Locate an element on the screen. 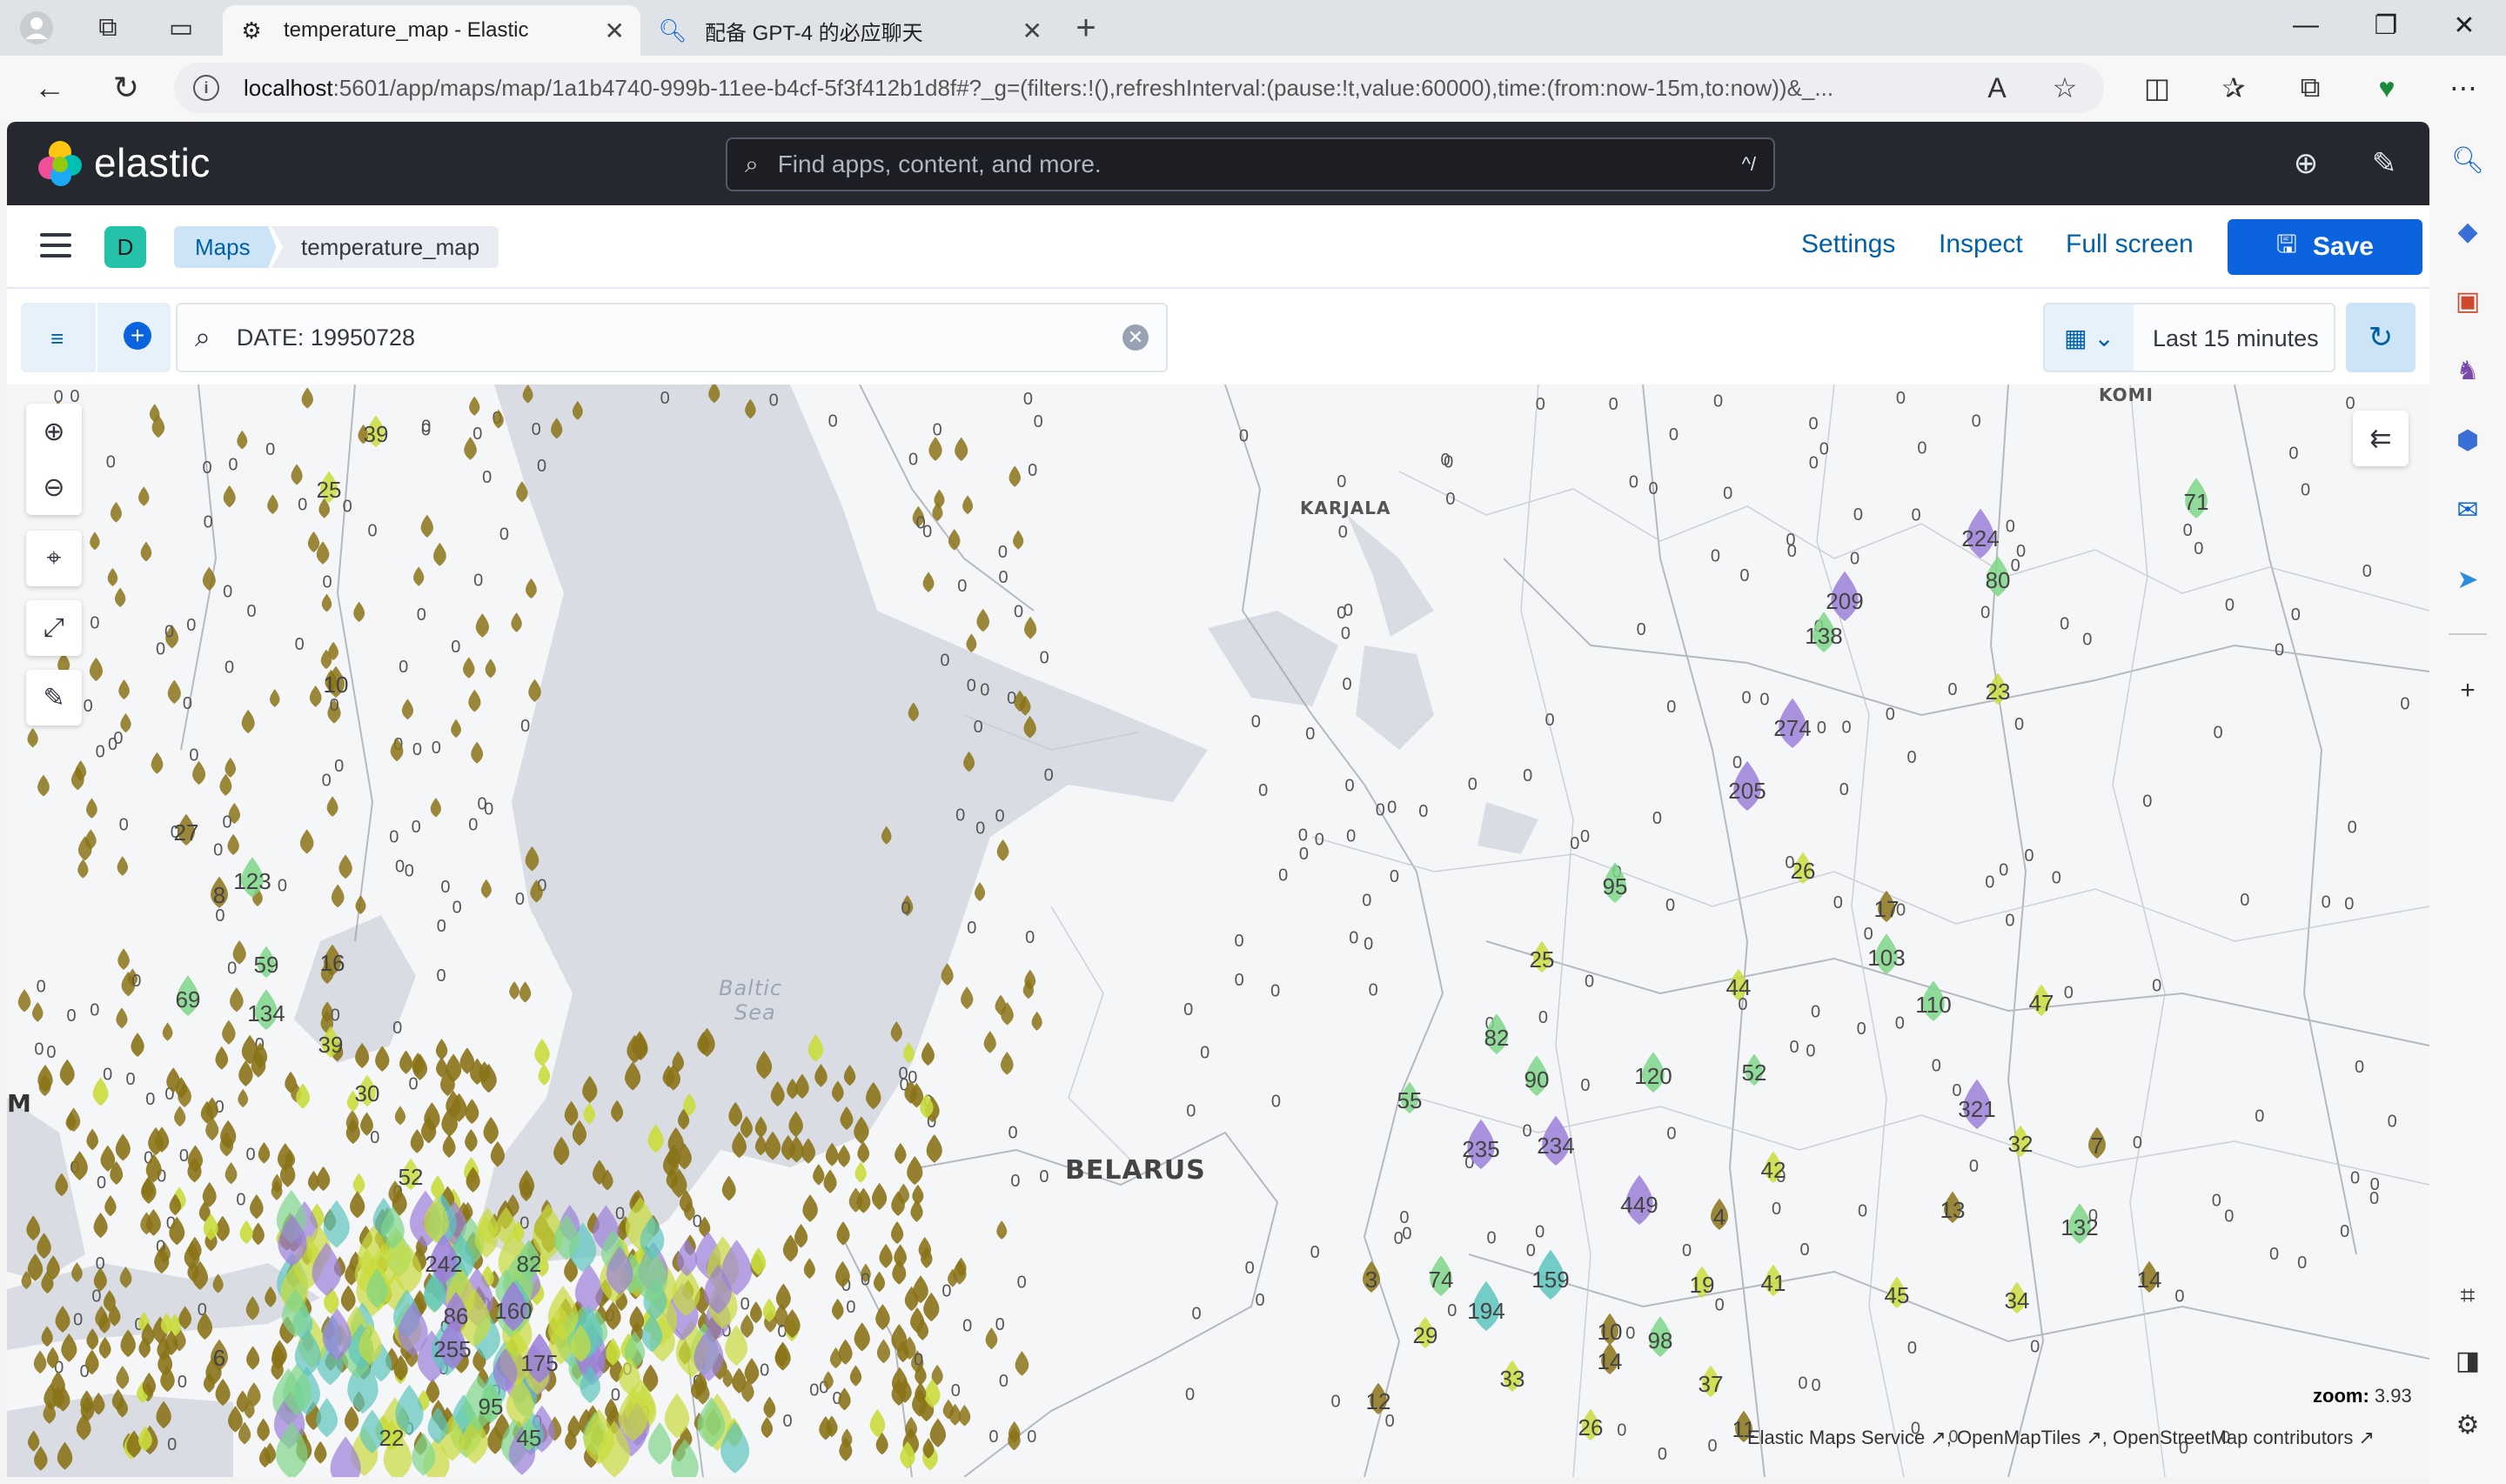  split-screen-icon: ◫ is located at coordinates (2157, 88).